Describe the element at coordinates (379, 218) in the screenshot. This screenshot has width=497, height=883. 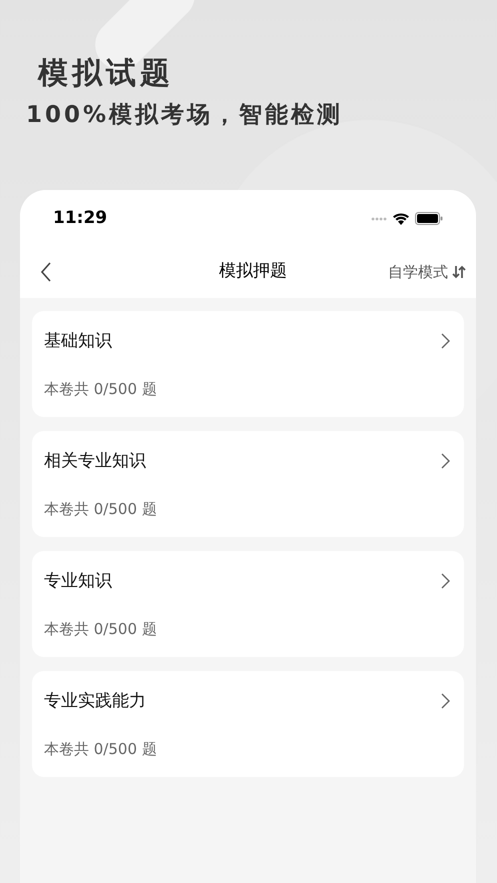
I see `signal-icon` at that location.